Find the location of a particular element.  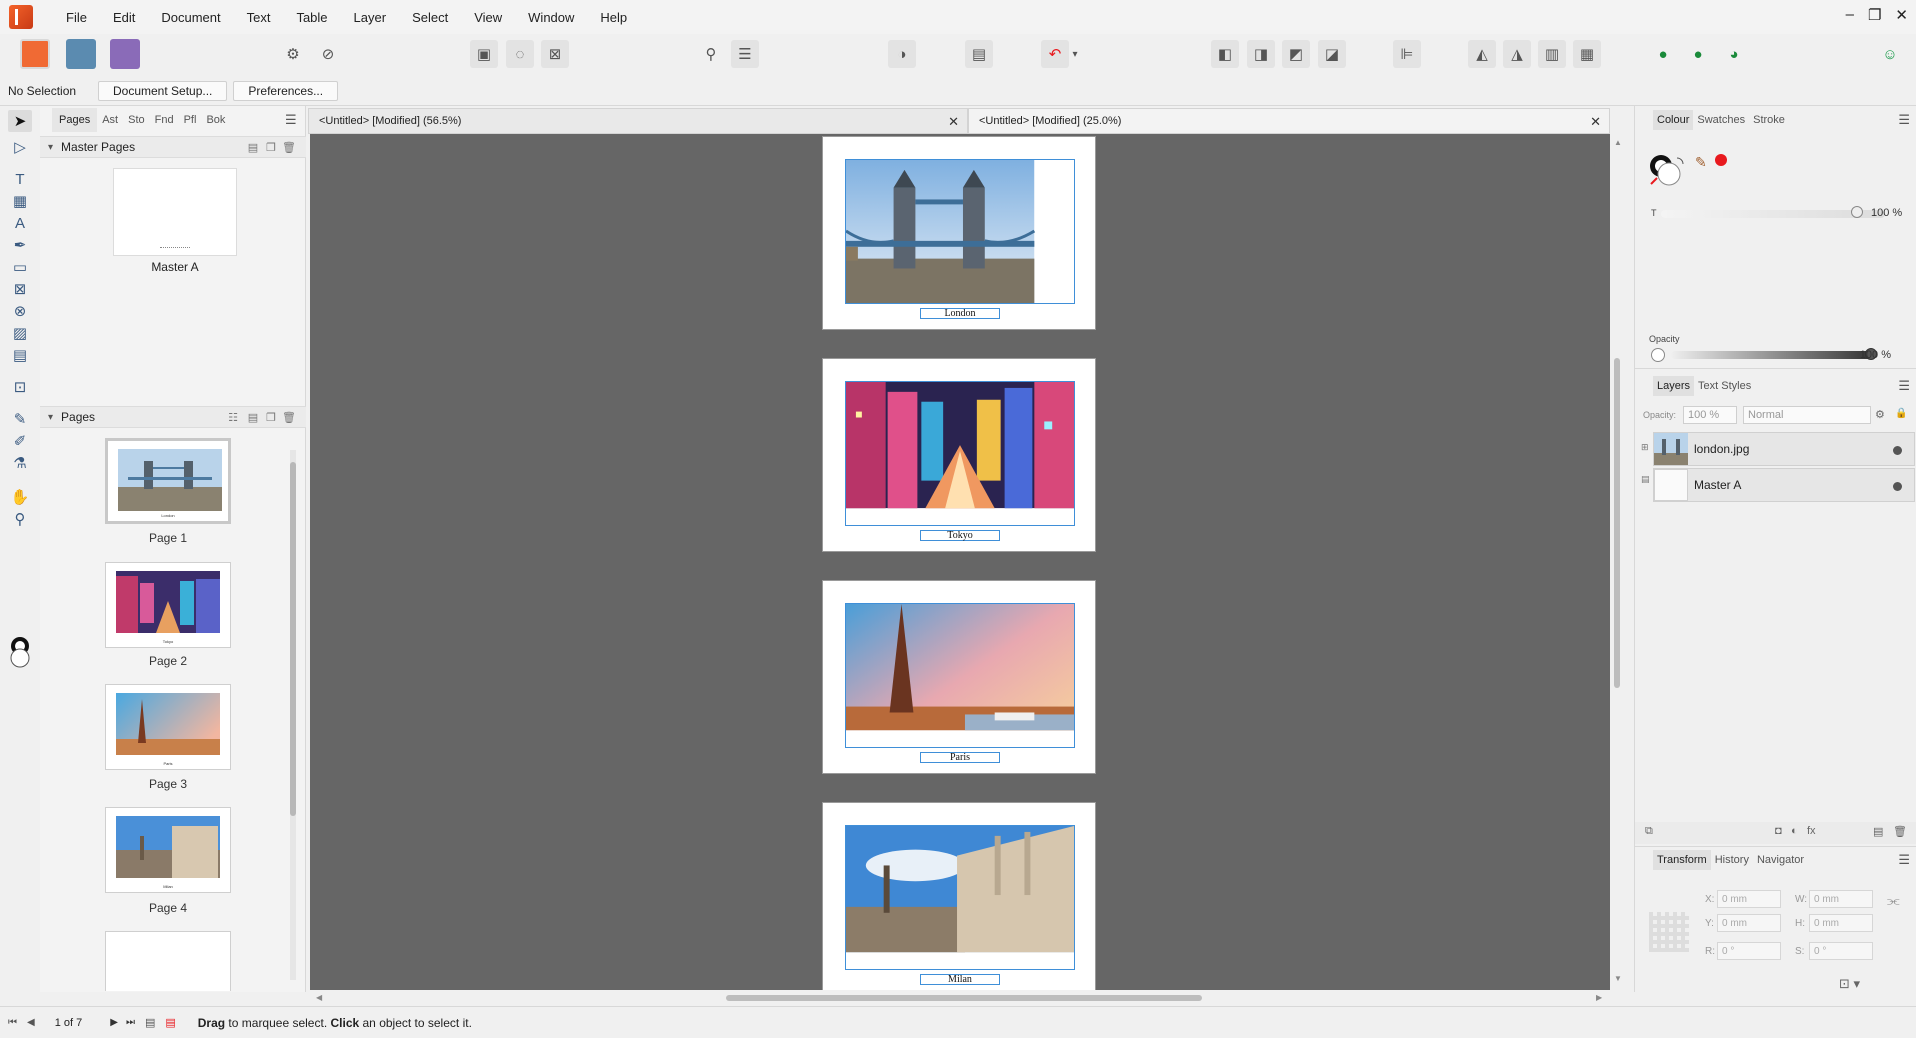

delete-master-icon: 🗑 is located at coordinates (289, 147).